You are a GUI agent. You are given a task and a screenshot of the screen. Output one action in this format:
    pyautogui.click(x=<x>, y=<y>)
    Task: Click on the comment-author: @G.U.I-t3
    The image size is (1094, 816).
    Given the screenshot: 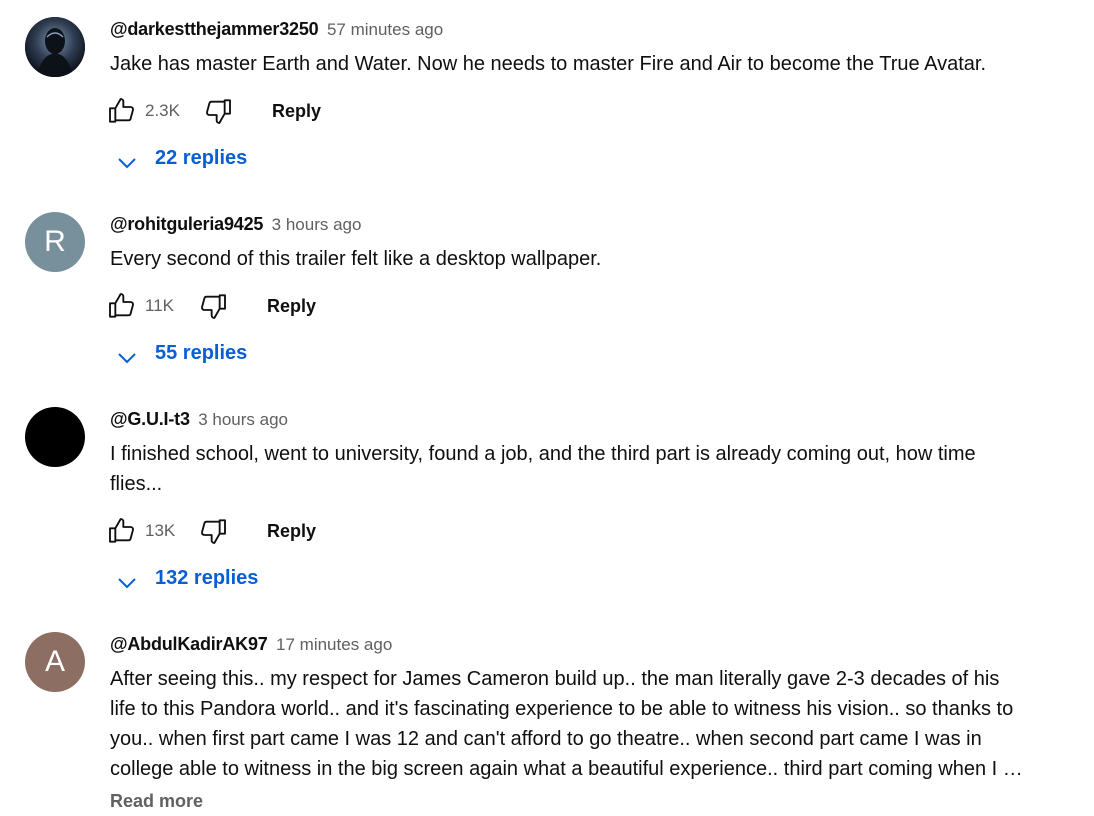 What is the action you would take?
    pyautogui.click(x=150, y=419)
    